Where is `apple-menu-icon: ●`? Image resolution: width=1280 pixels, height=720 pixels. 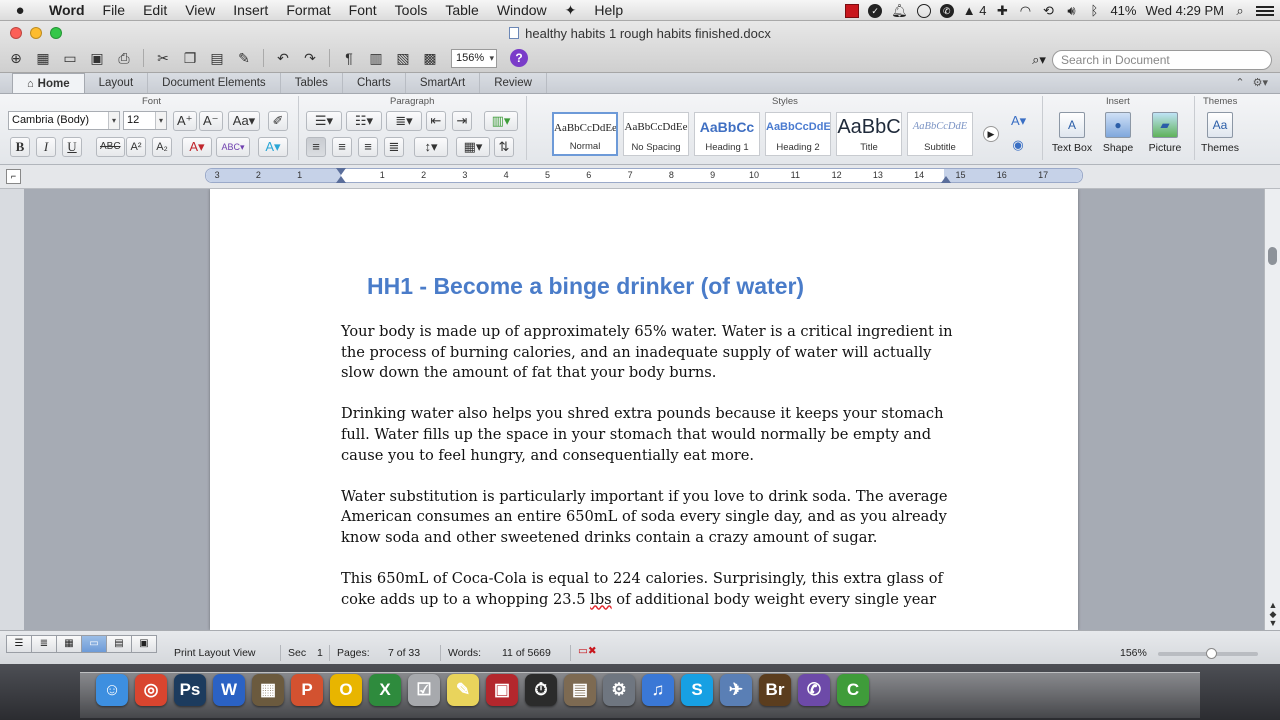 apple-menu-icon: ● is located at coordinates (20, 10).